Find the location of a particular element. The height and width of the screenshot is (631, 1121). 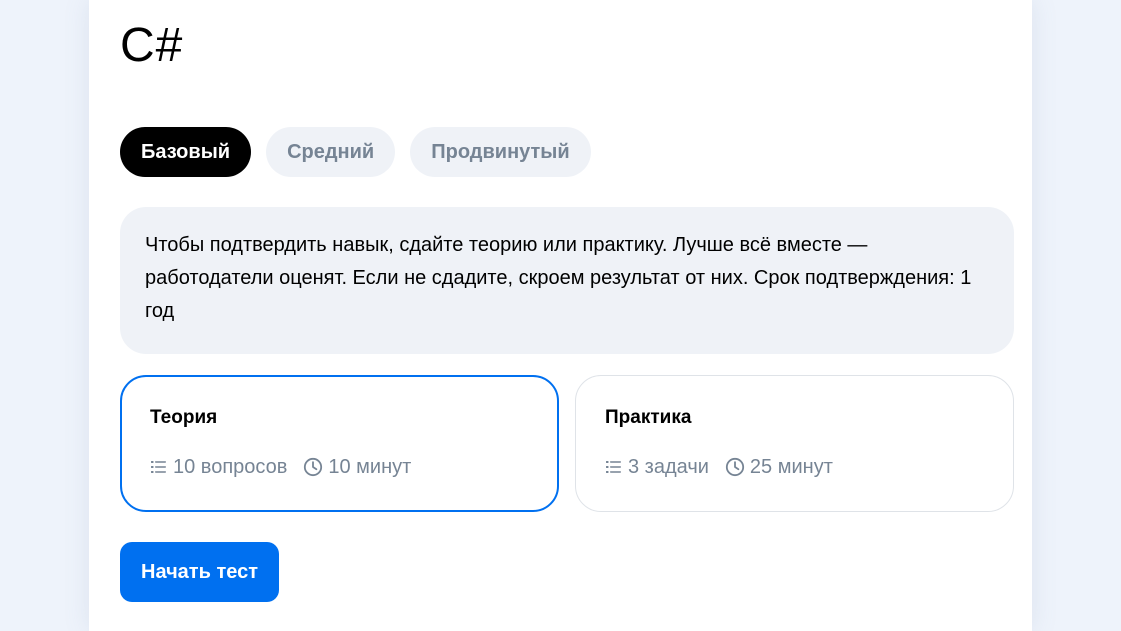

level-tab-advanced: Продвинутый is located at coordinates (500, 152).